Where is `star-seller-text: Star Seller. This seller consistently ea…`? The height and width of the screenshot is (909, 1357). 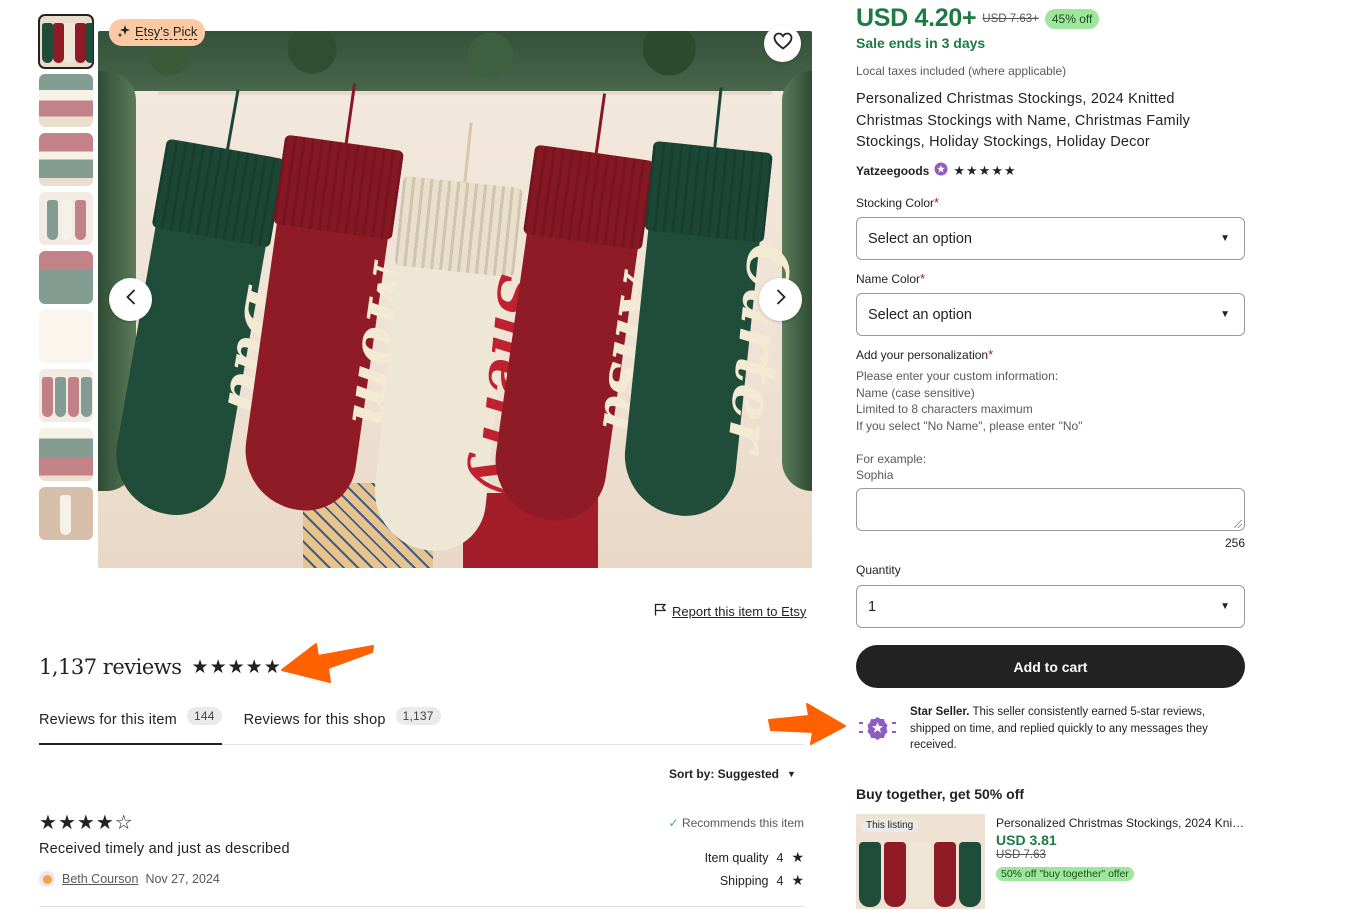 star-seller-text: Star Seller. This seller consistently ea… is located at coordinates (1059, 728).